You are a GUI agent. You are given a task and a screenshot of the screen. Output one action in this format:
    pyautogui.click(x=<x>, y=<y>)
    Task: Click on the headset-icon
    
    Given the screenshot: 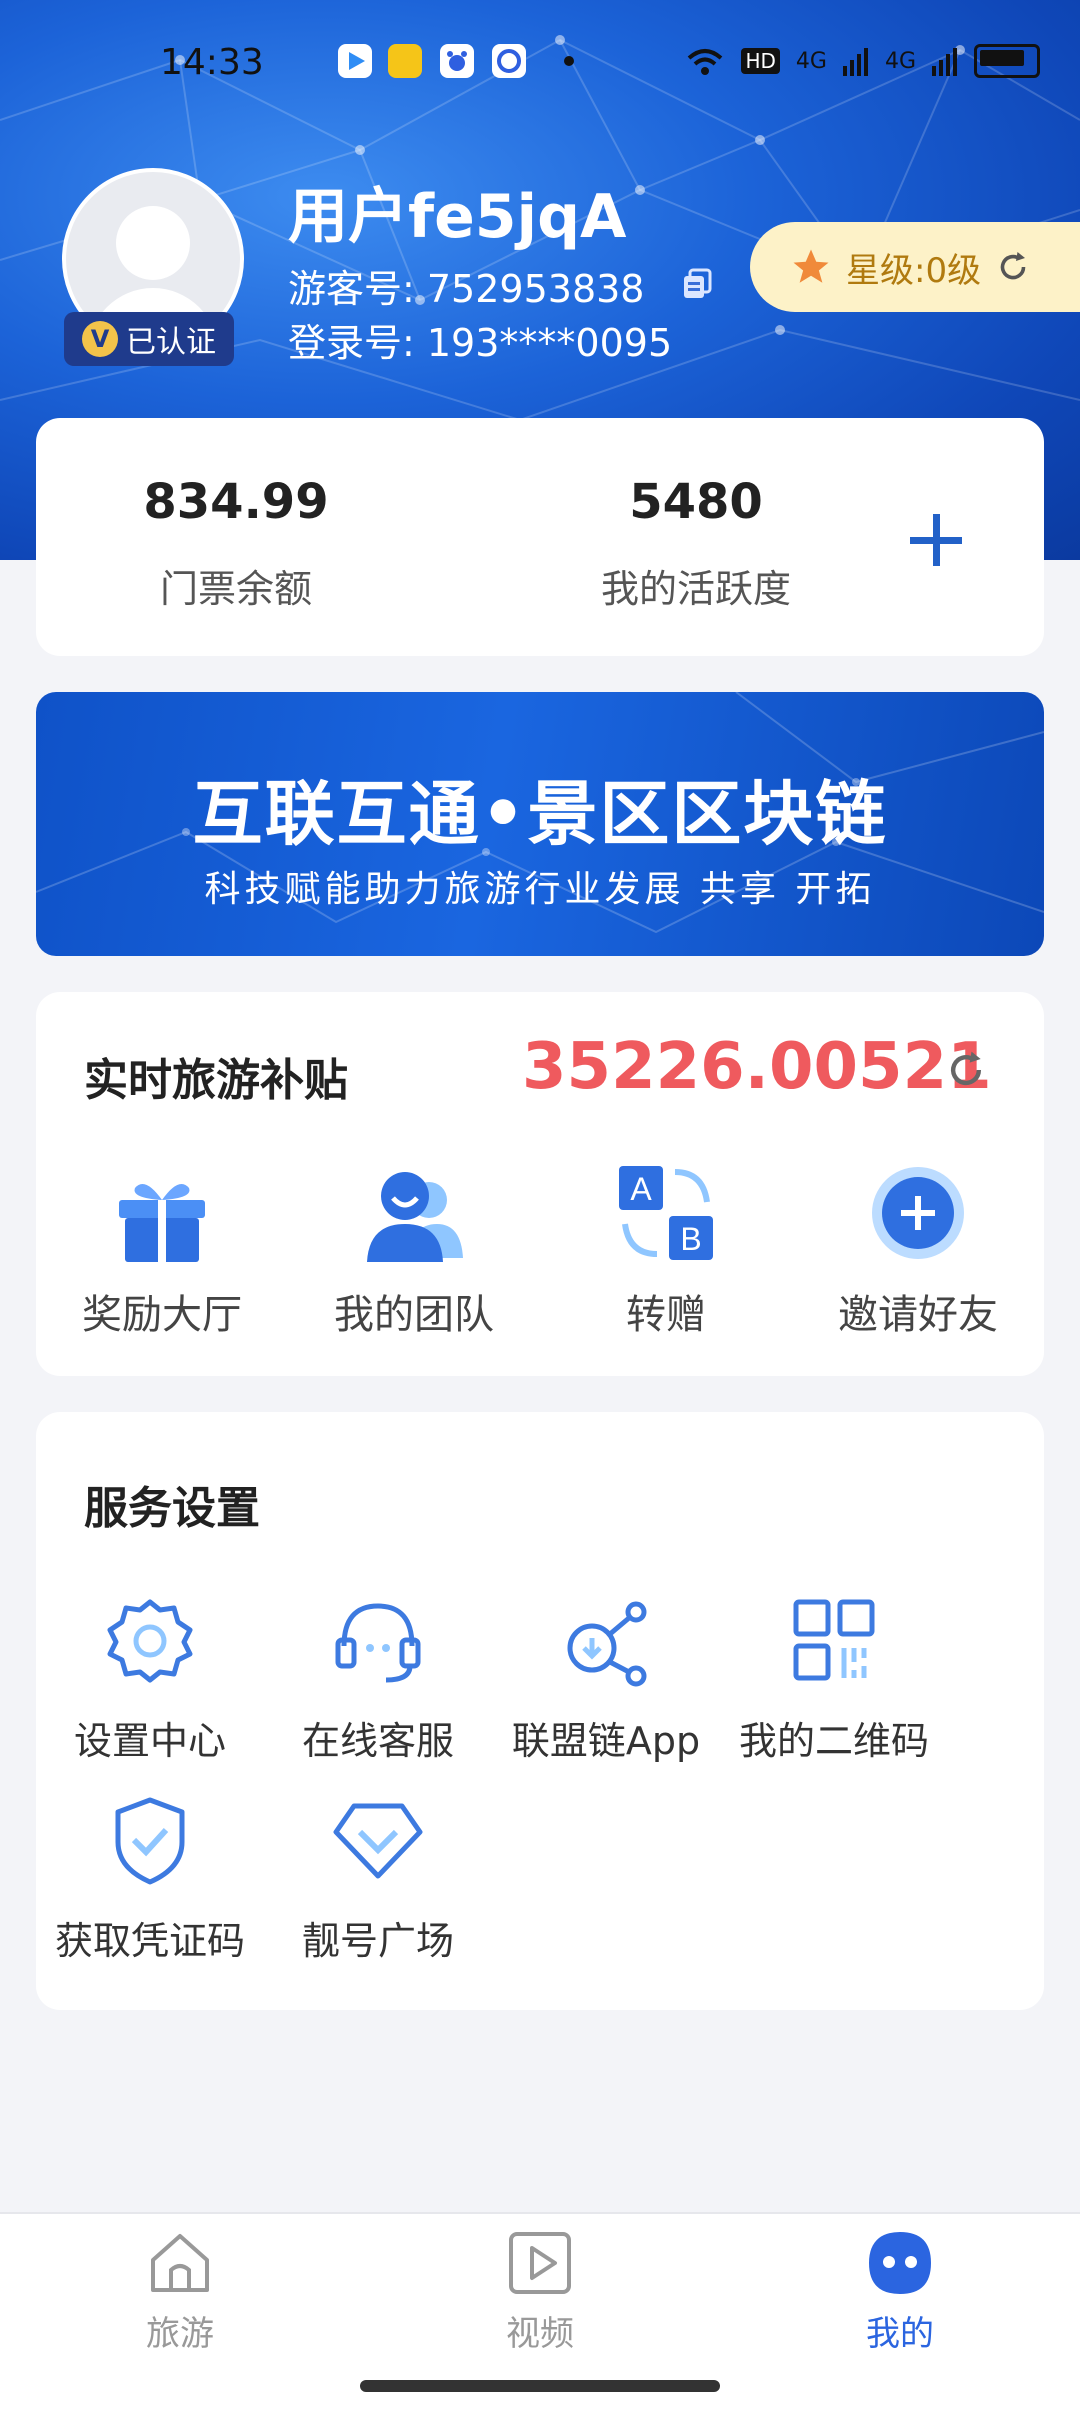 What is the action you would take?
    pyautogui.click(x=378, y=1643)
    